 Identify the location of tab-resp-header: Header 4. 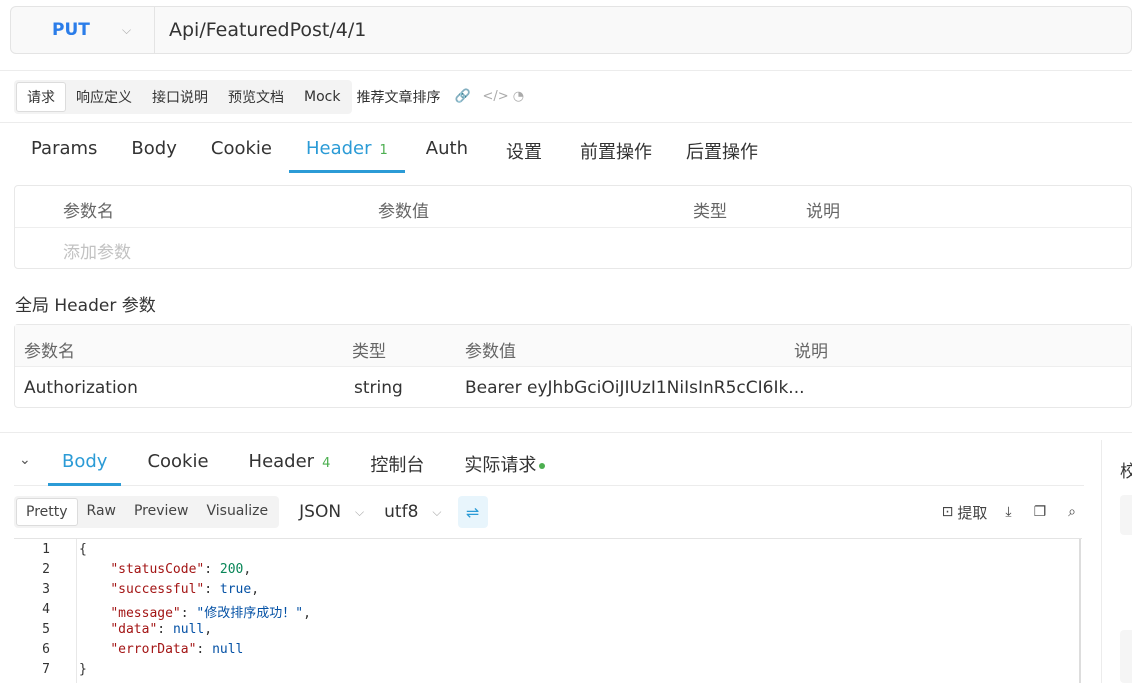
(290, 462).